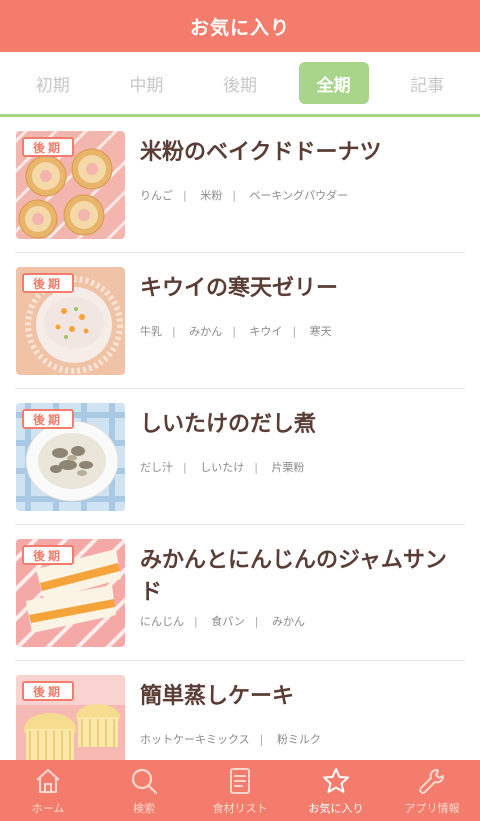  What do you see at coordinates (432, 781) in the screenshot?
I see `info-icon` at bounding box center [432, 781].